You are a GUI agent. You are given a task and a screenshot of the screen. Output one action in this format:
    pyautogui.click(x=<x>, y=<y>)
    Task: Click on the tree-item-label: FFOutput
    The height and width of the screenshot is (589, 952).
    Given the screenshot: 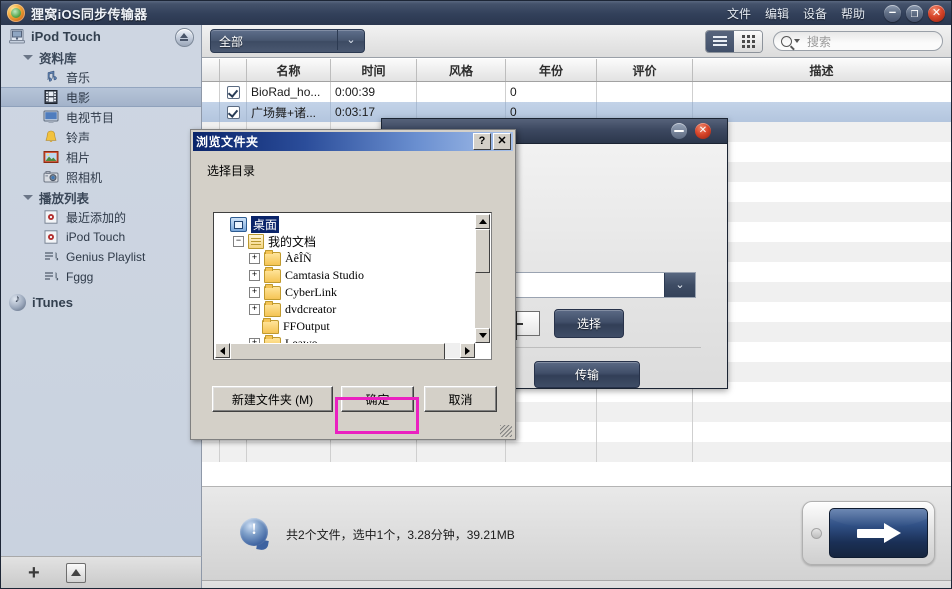 What is the action you would take?
    pyautogui.click(x=306, y=326)
    